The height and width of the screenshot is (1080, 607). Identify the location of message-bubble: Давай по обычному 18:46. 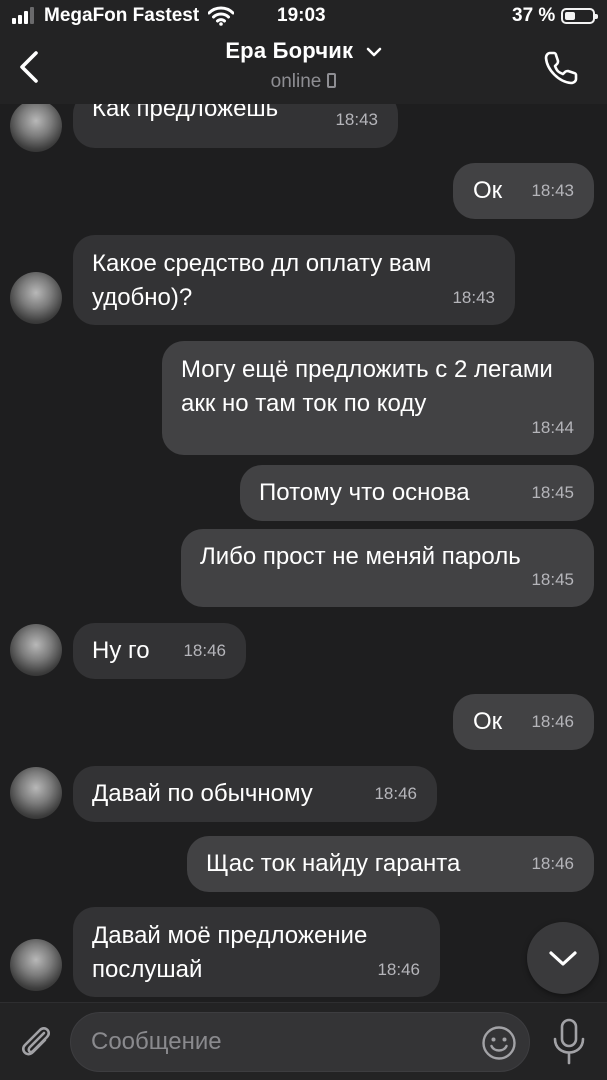
(255, 794).